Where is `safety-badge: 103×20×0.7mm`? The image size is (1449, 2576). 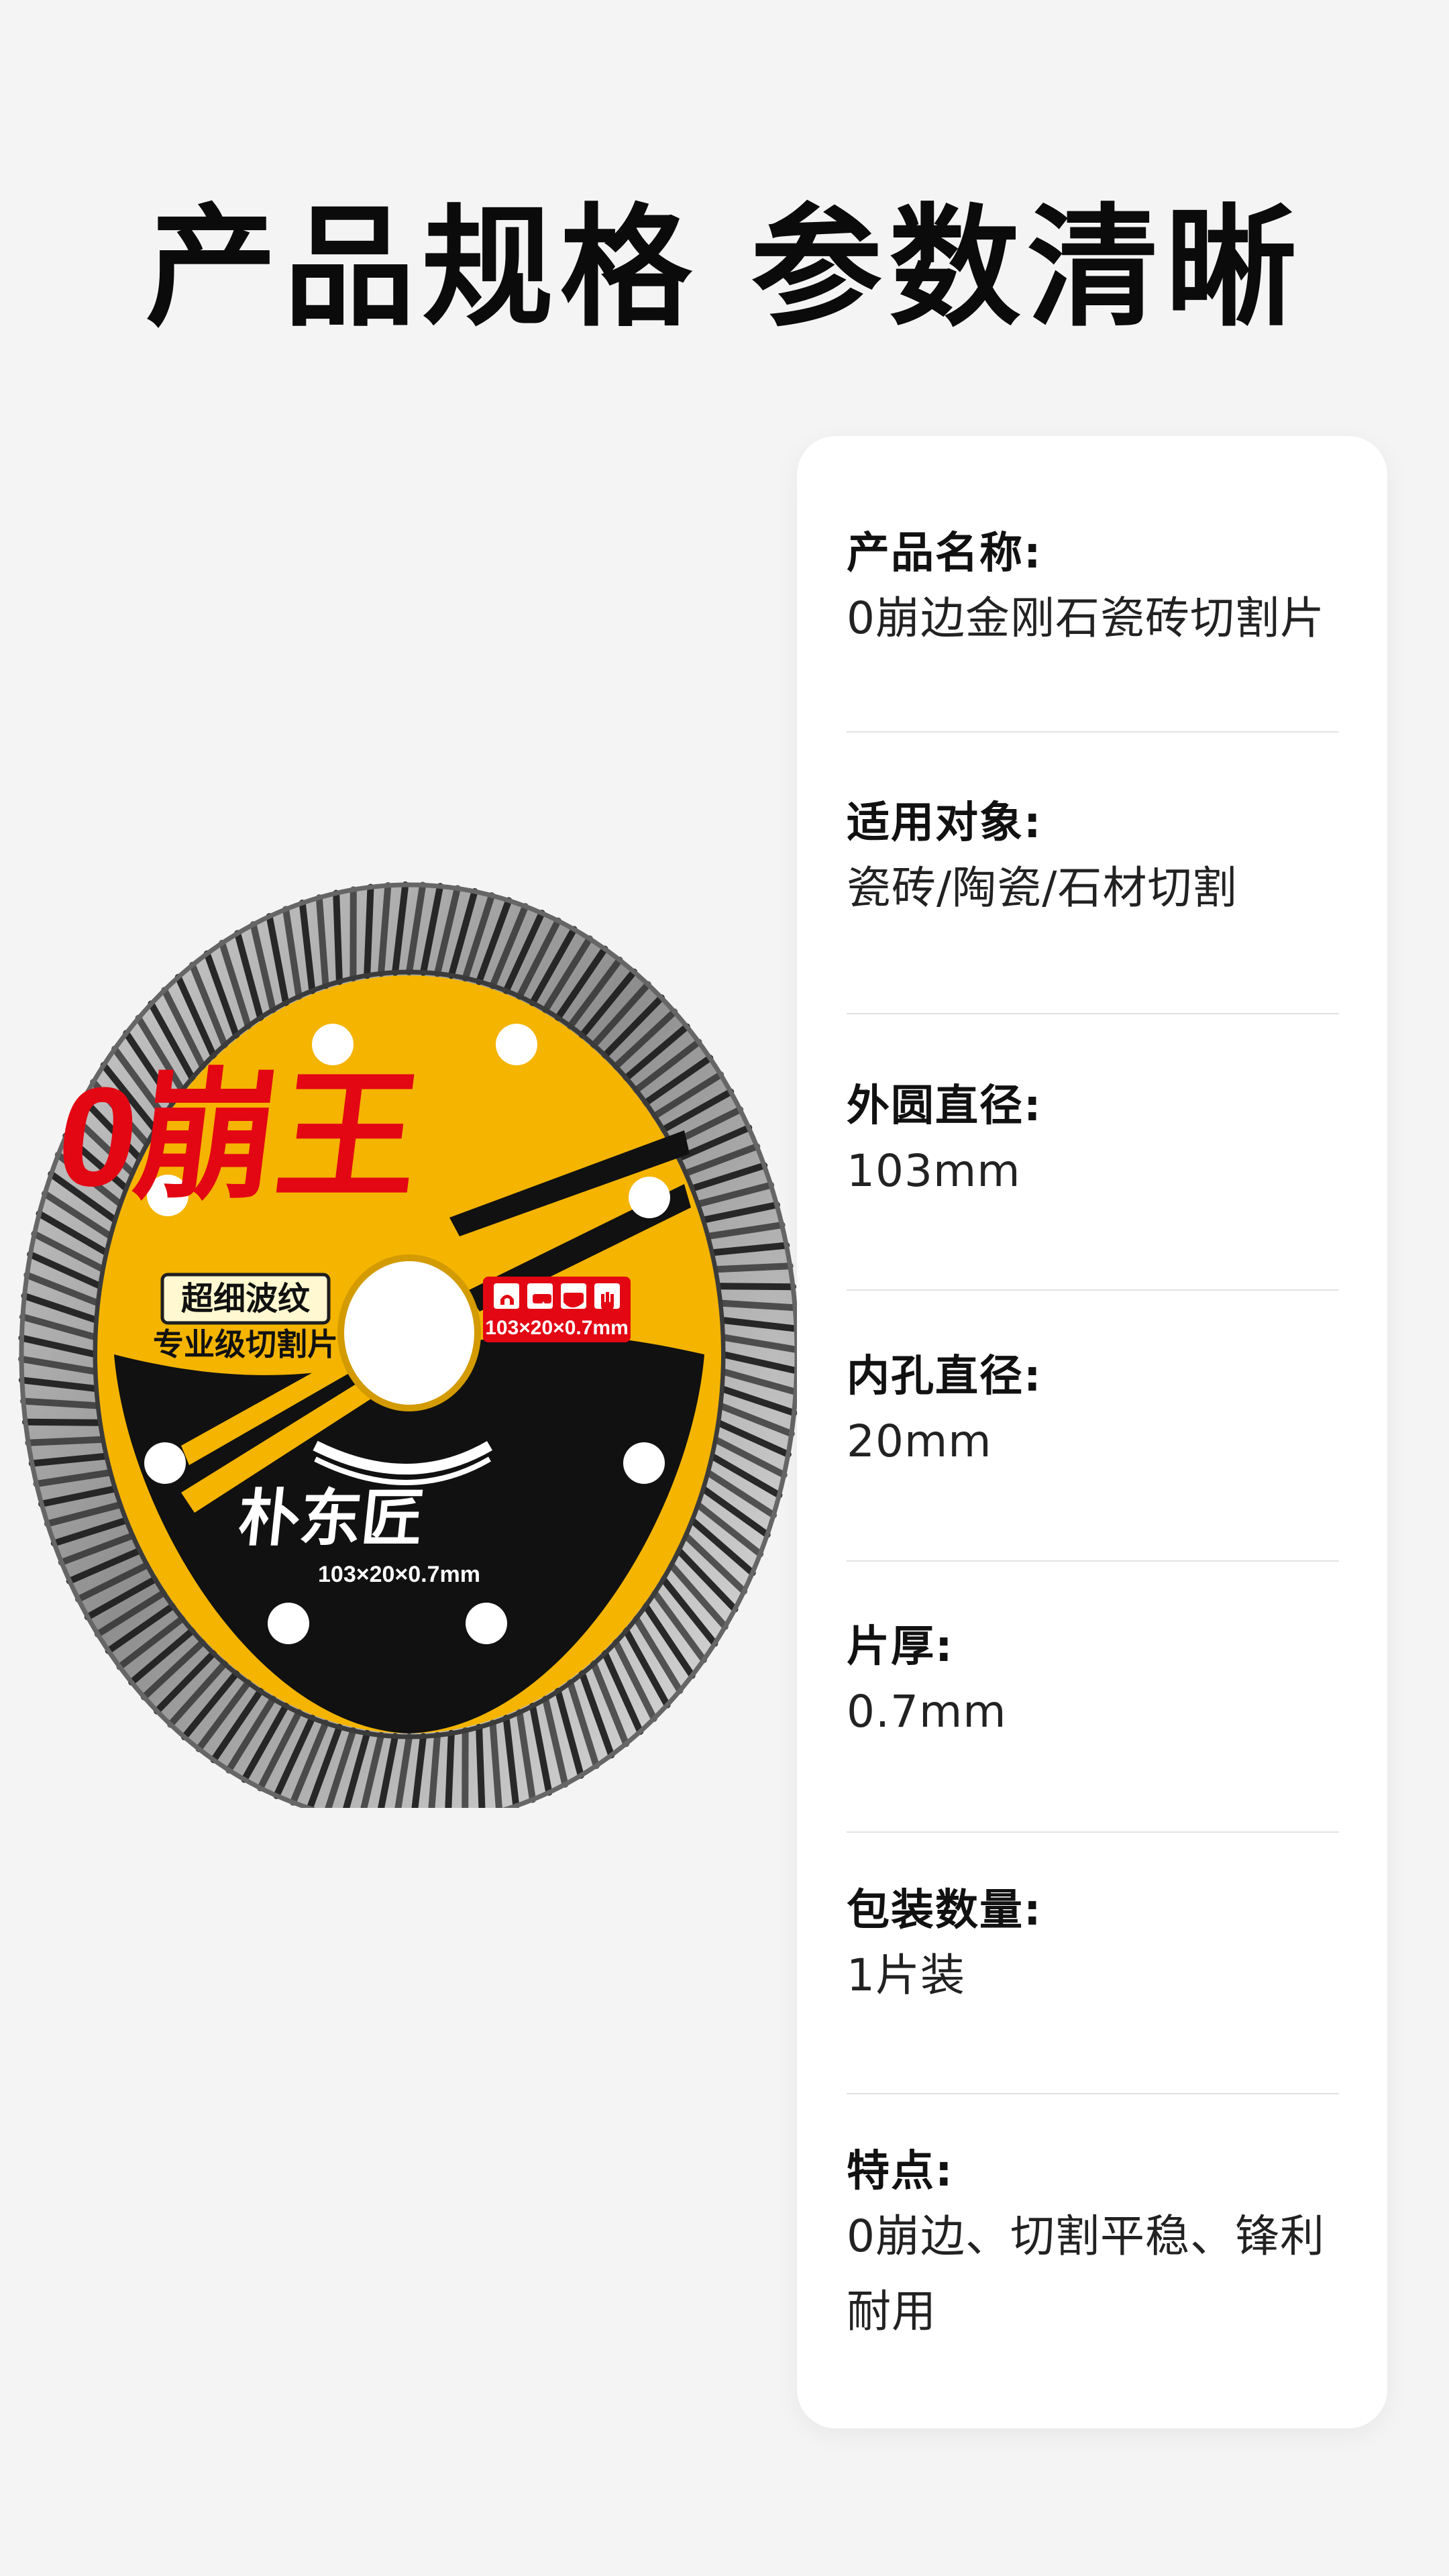 safety-badge: 103×20×0.7mm is located at coordinates (557, 1309).